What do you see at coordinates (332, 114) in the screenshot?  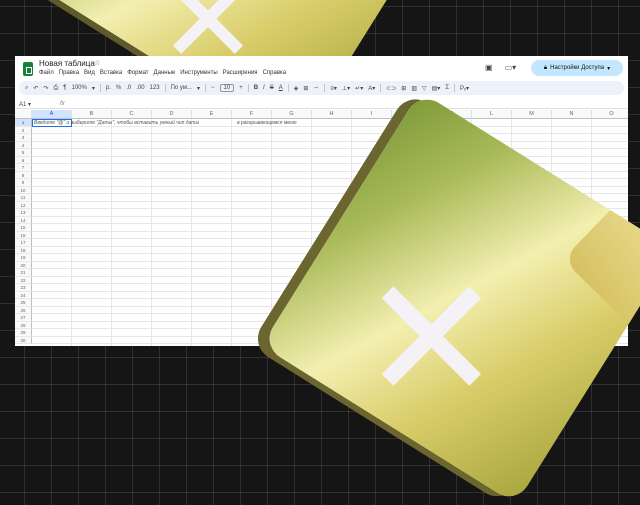 I see `column-header: H` at bounding box center [332, 114].